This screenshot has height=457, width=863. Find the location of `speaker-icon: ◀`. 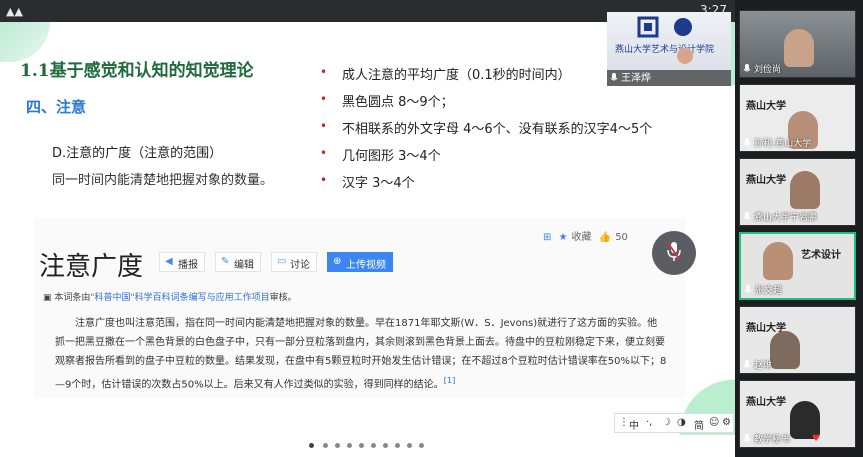

speaker-icon: ◀ is located at coordinates (169, 261).